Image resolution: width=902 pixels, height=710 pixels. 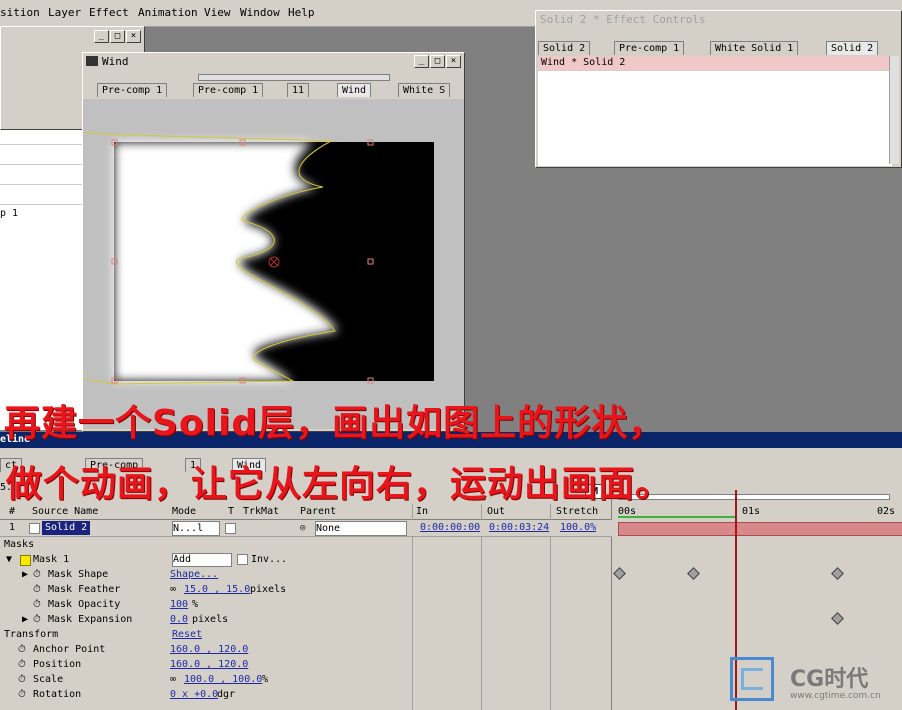 I want to click on layer-out-point: 0:00:03:24, so click(x=519, y=527).